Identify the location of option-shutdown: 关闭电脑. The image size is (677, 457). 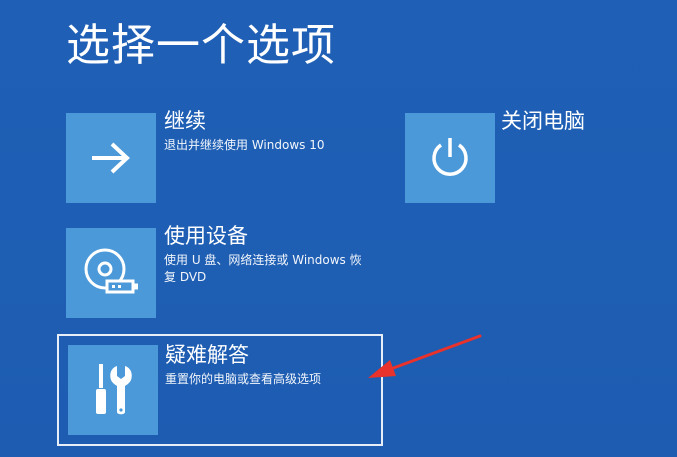
(510, 157).